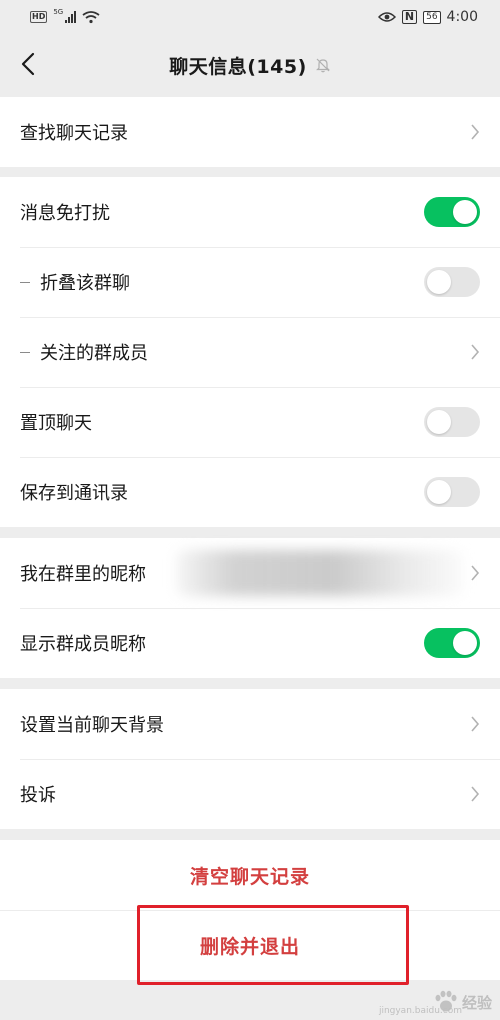 This screenshot has height=1020, width=500. Describe the element at coordinates (91, 17) in the screenshot. I see `wifi-icon` at that location.